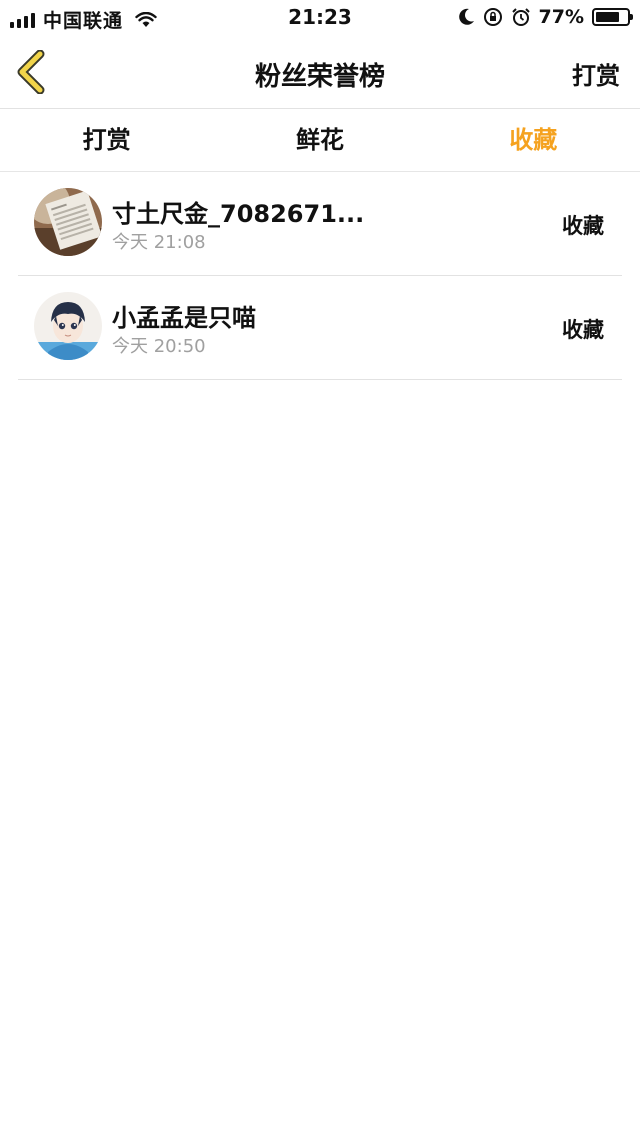  I want to click on tab-flowers: 鲜花, so click(319, 140).